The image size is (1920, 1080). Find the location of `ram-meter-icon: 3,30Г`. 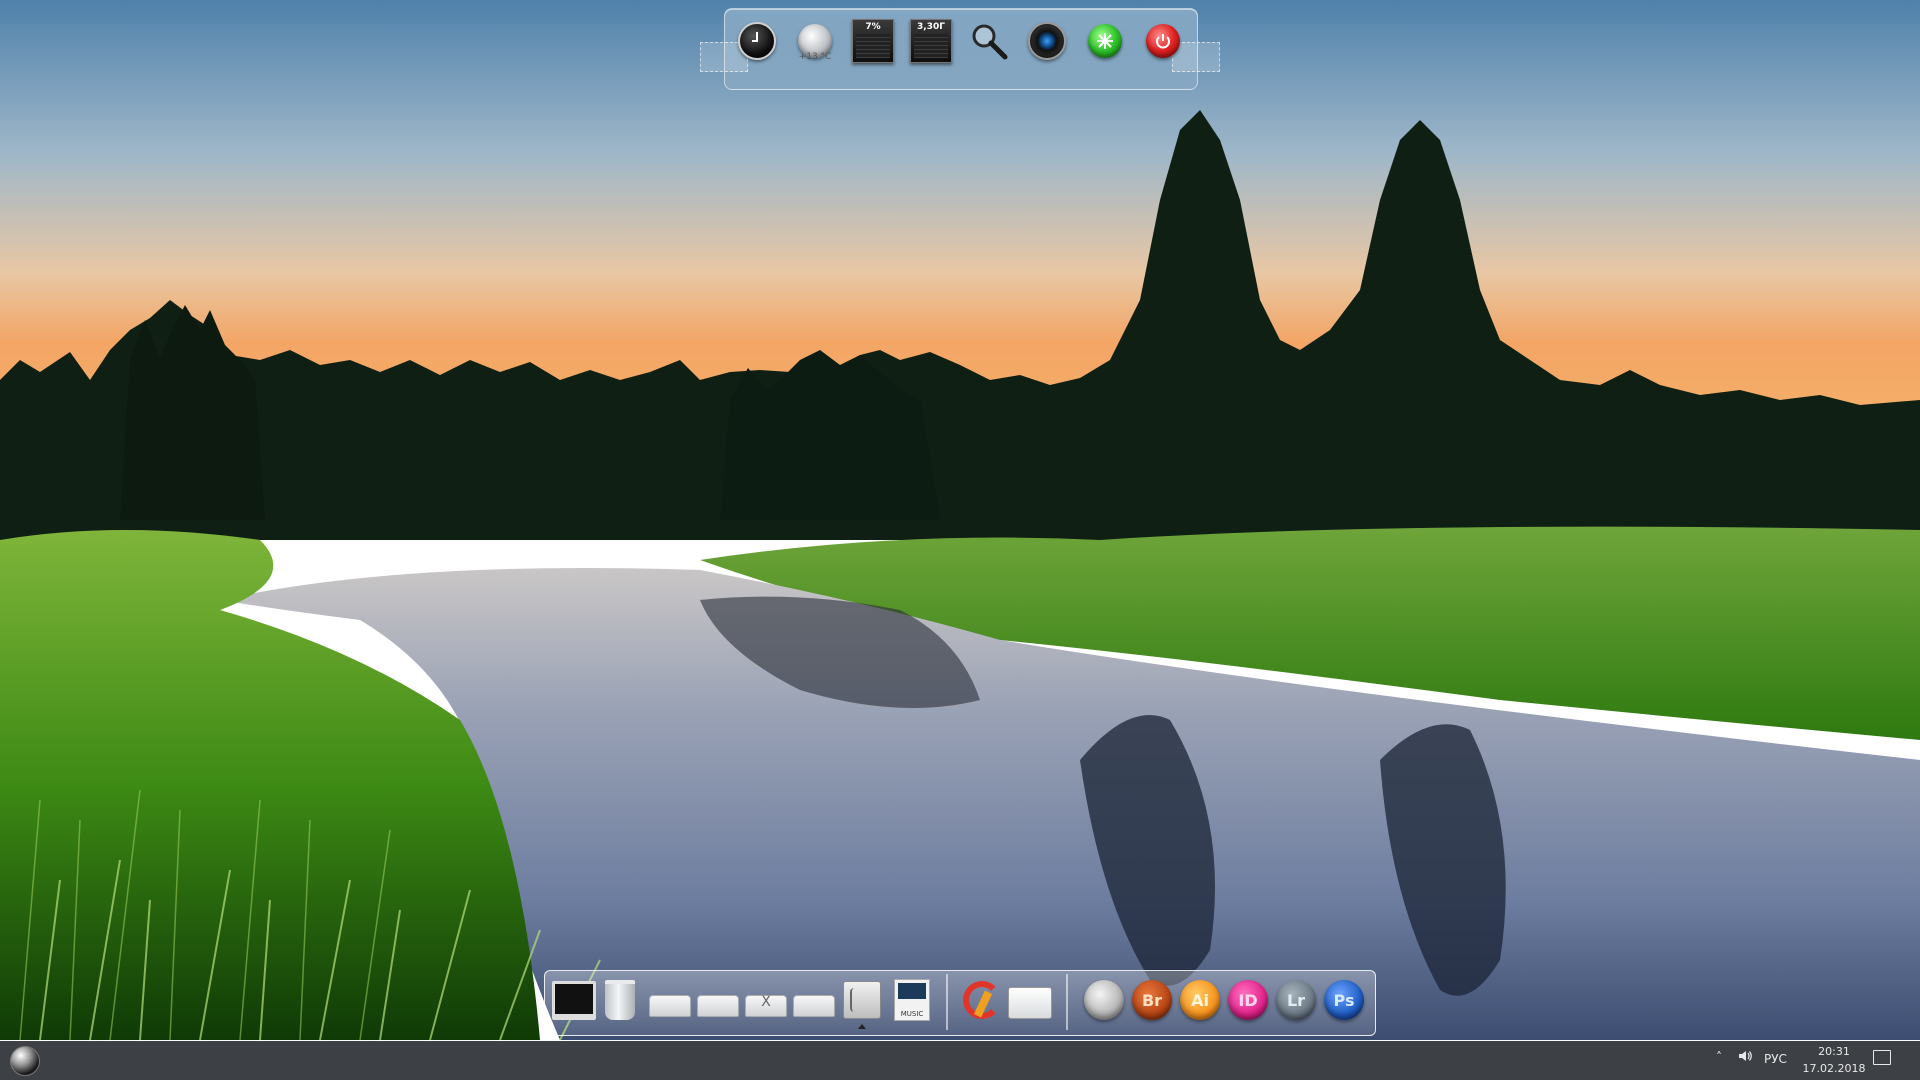

ram-meter-icon: 3,30Г is located at coordinates (931, 41).